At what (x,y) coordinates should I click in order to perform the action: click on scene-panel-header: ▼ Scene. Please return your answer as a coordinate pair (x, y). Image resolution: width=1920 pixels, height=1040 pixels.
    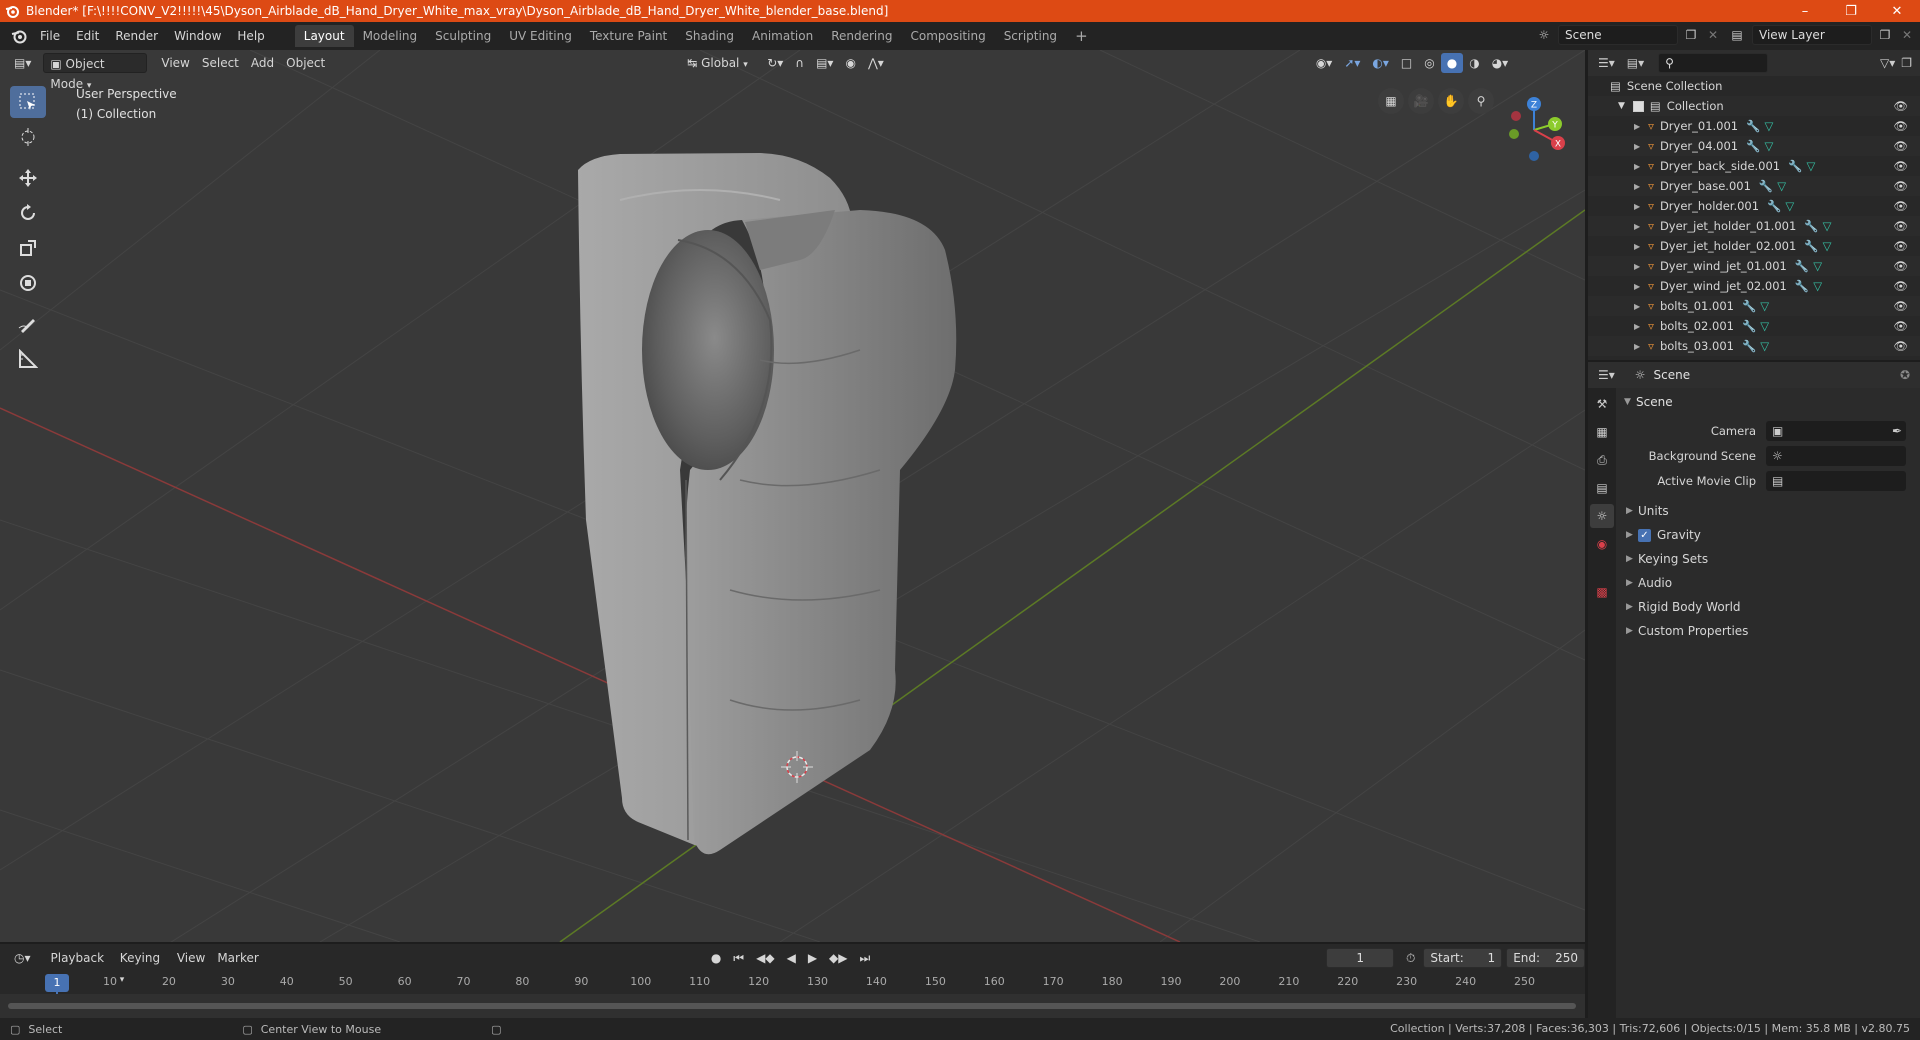
    Looking at the image, I should click on (1768, 402).